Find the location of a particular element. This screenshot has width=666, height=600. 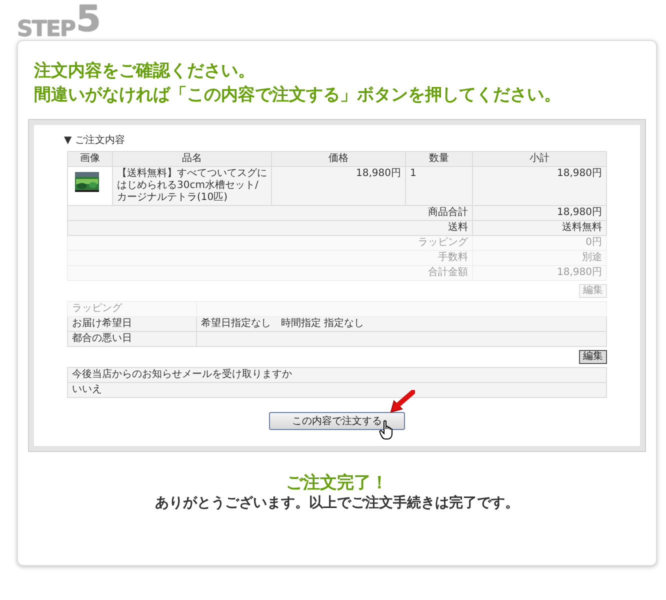

table-cell: 送料 is located at coordinates (270, 228).